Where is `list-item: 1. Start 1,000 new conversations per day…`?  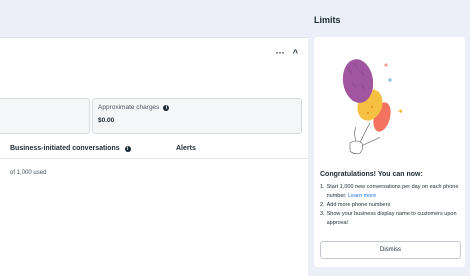 list-item: 1. Start 1,000 new conversations per day… is located at coordinates (389, 191).